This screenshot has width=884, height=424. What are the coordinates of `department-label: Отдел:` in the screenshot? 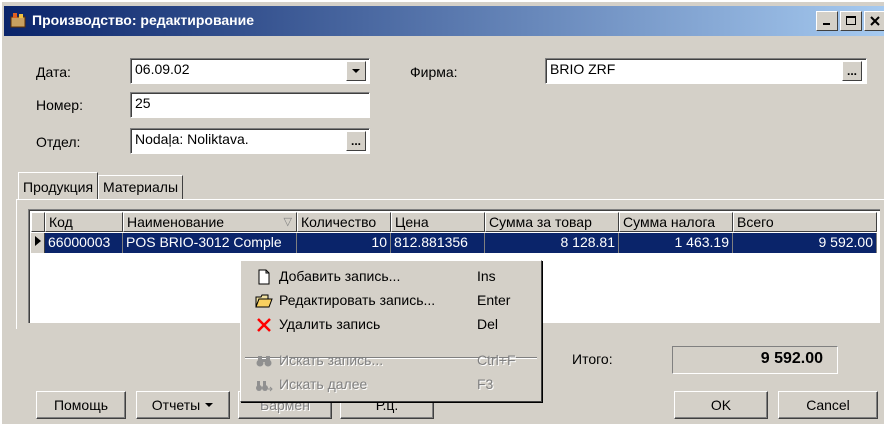 It's located at (58, 142).